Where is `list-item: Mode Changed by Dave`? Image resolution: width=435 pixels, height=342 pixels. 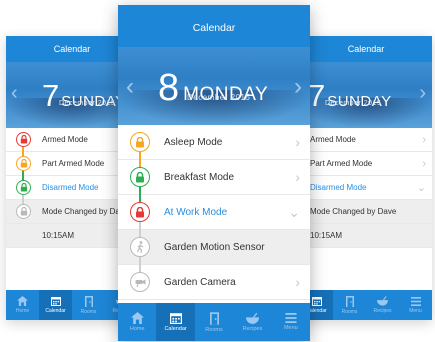 list-item: Mode Changed by Dave is located at coordinates (366, 212).